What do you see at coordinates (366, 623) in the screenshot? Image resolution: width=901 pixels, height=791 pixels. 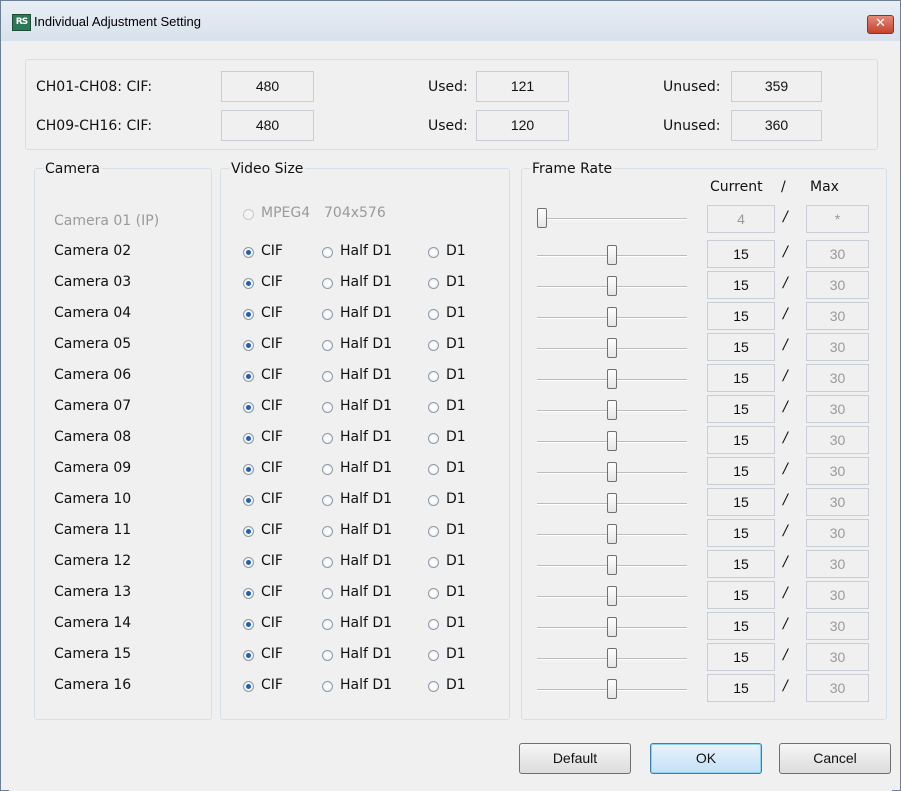 I see `camera-14-half-d1-label: Half D1` at bounding box center [366, 623].